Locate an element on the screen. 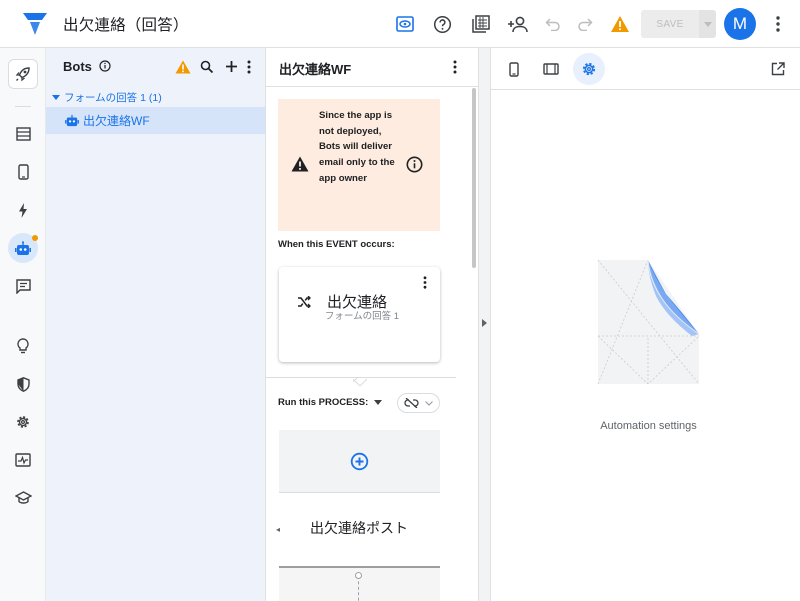  process-card is located at coordinates (359, 461).